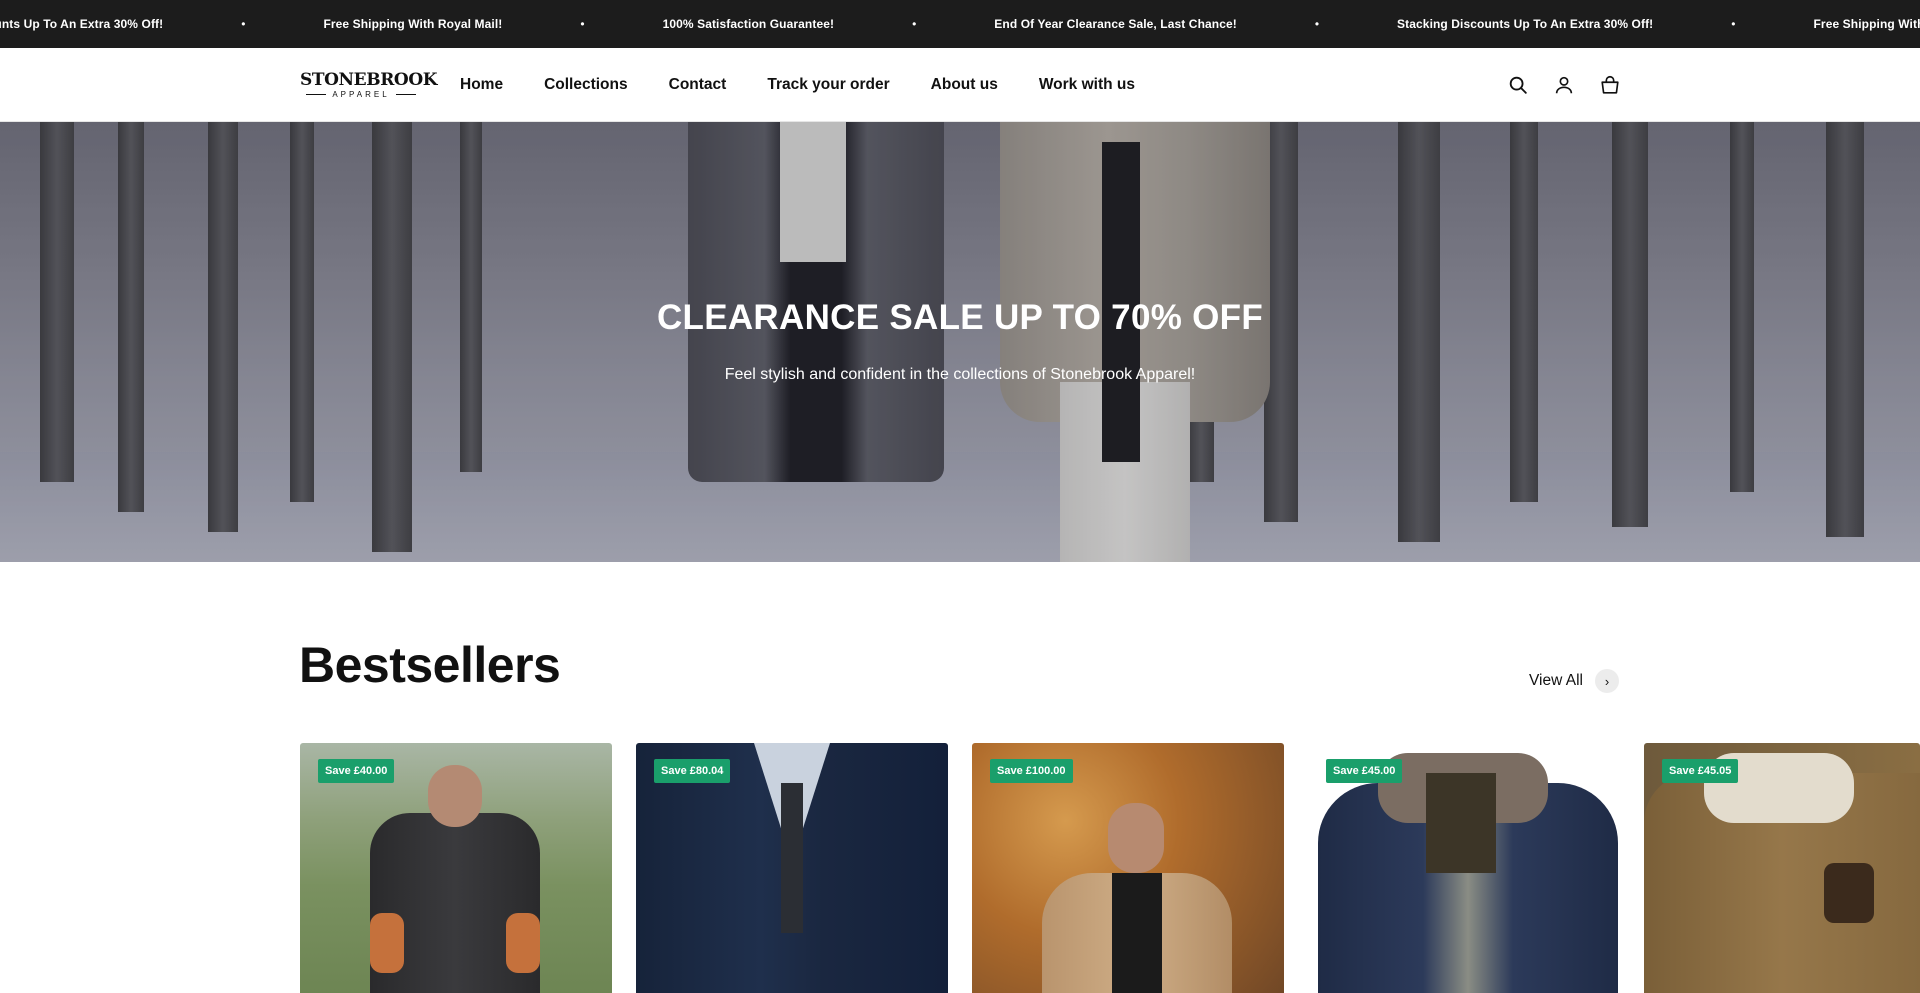 This screenshot has height=993, width=1920. I want to click on nav-track-order: Track your order, so click(828, 85).